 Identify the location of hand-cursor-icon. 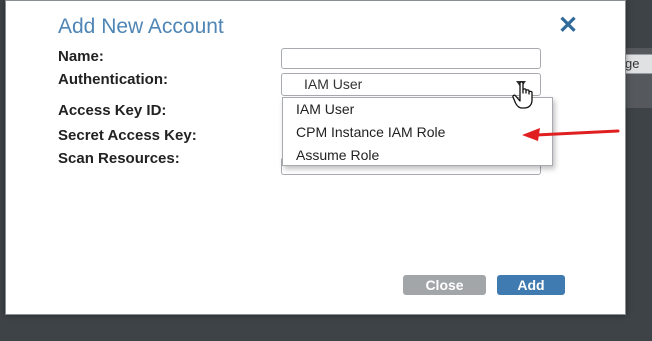
(522, 95).